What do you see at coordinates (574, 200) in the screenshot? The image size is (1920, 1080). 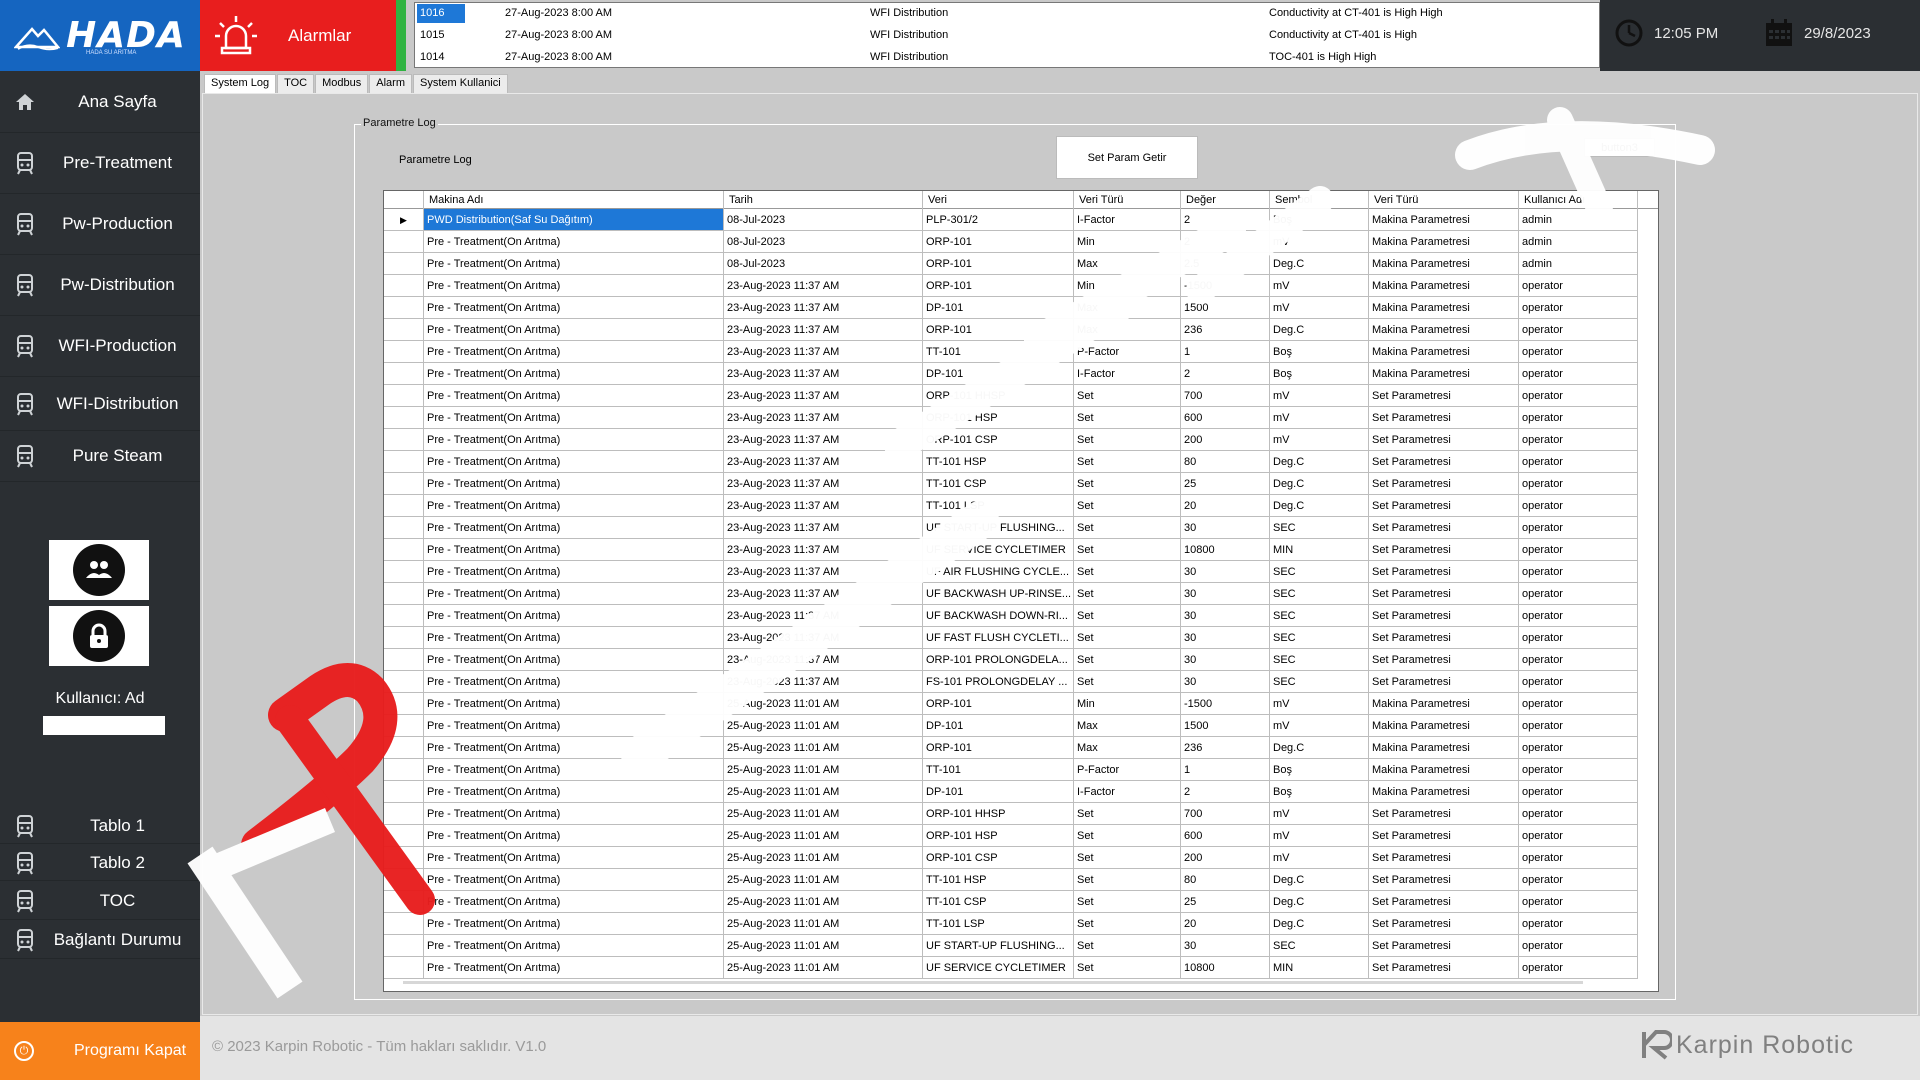 I see `column-header: Makina Adı` at bounding box center [574, 200].